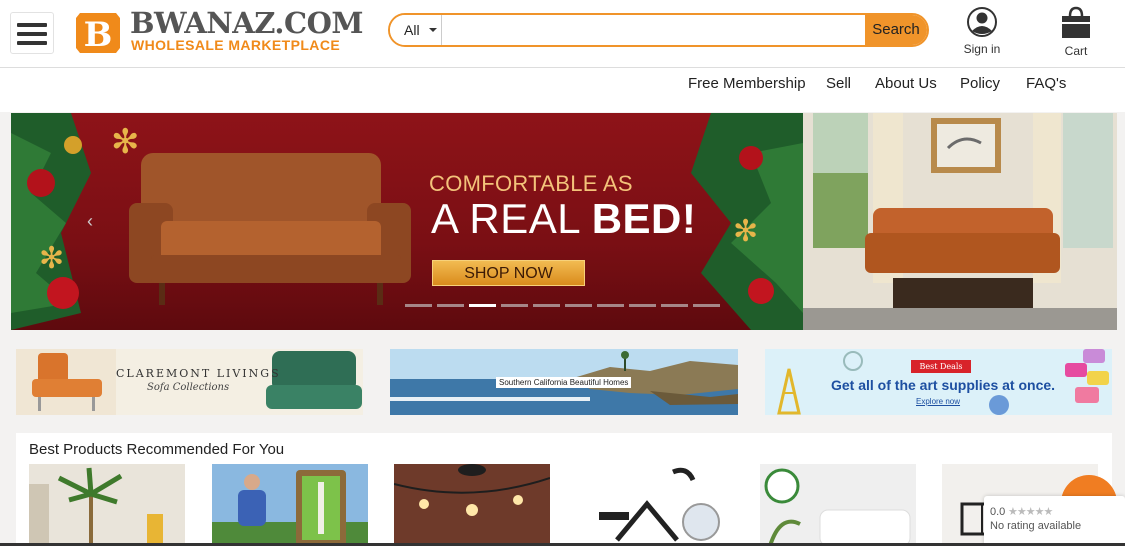 This screenshot has width=1125, height=546. I want to click on product-thumb-string-lights, so click(472, 505).